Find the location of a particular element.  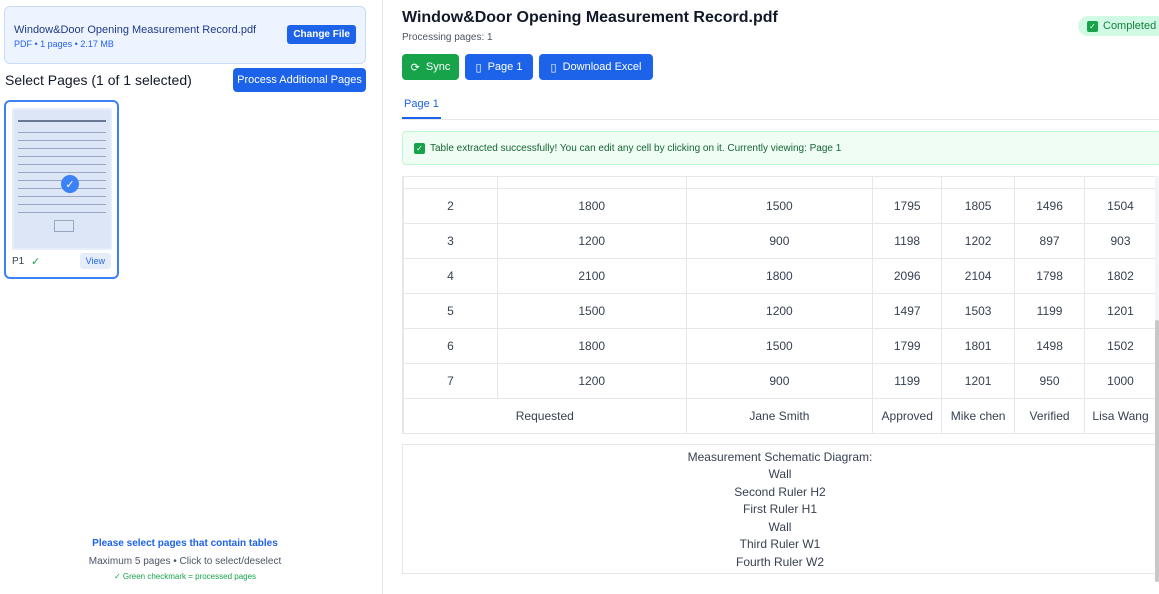

table-row is located at coordinates (779, 182).